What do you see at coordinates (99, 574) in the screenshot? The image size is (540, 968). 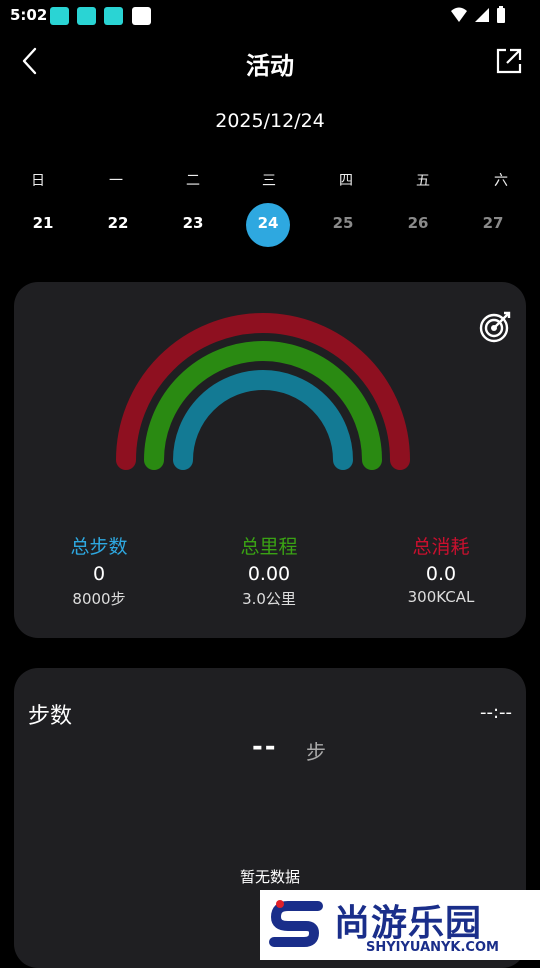 I see `total-steps-value: 0` at bounding box center [99, 574].